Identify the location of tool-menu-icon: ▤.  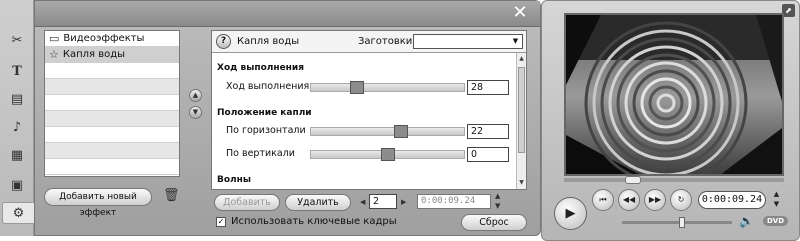
(17, 99).